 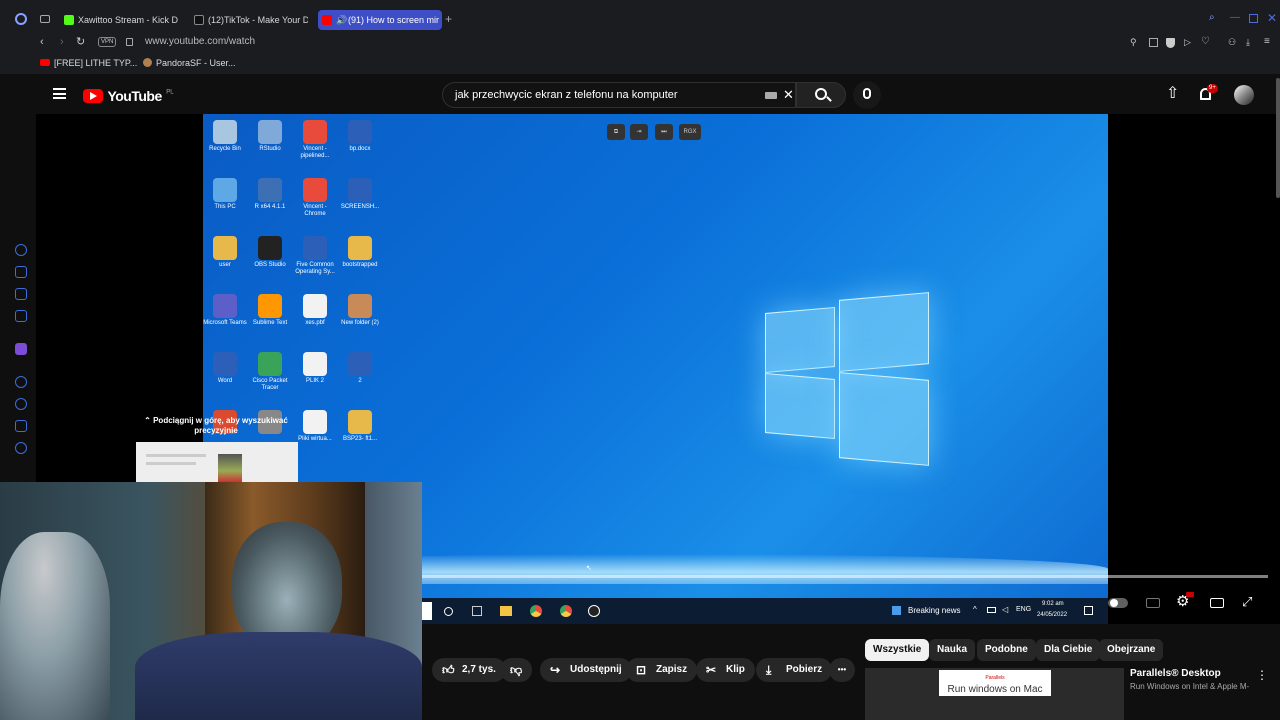 What do you see at coordinates (586, 670) in the screenshot?
I see `share-button: ↪ Udostępnij` at bounding box center [586, 670].